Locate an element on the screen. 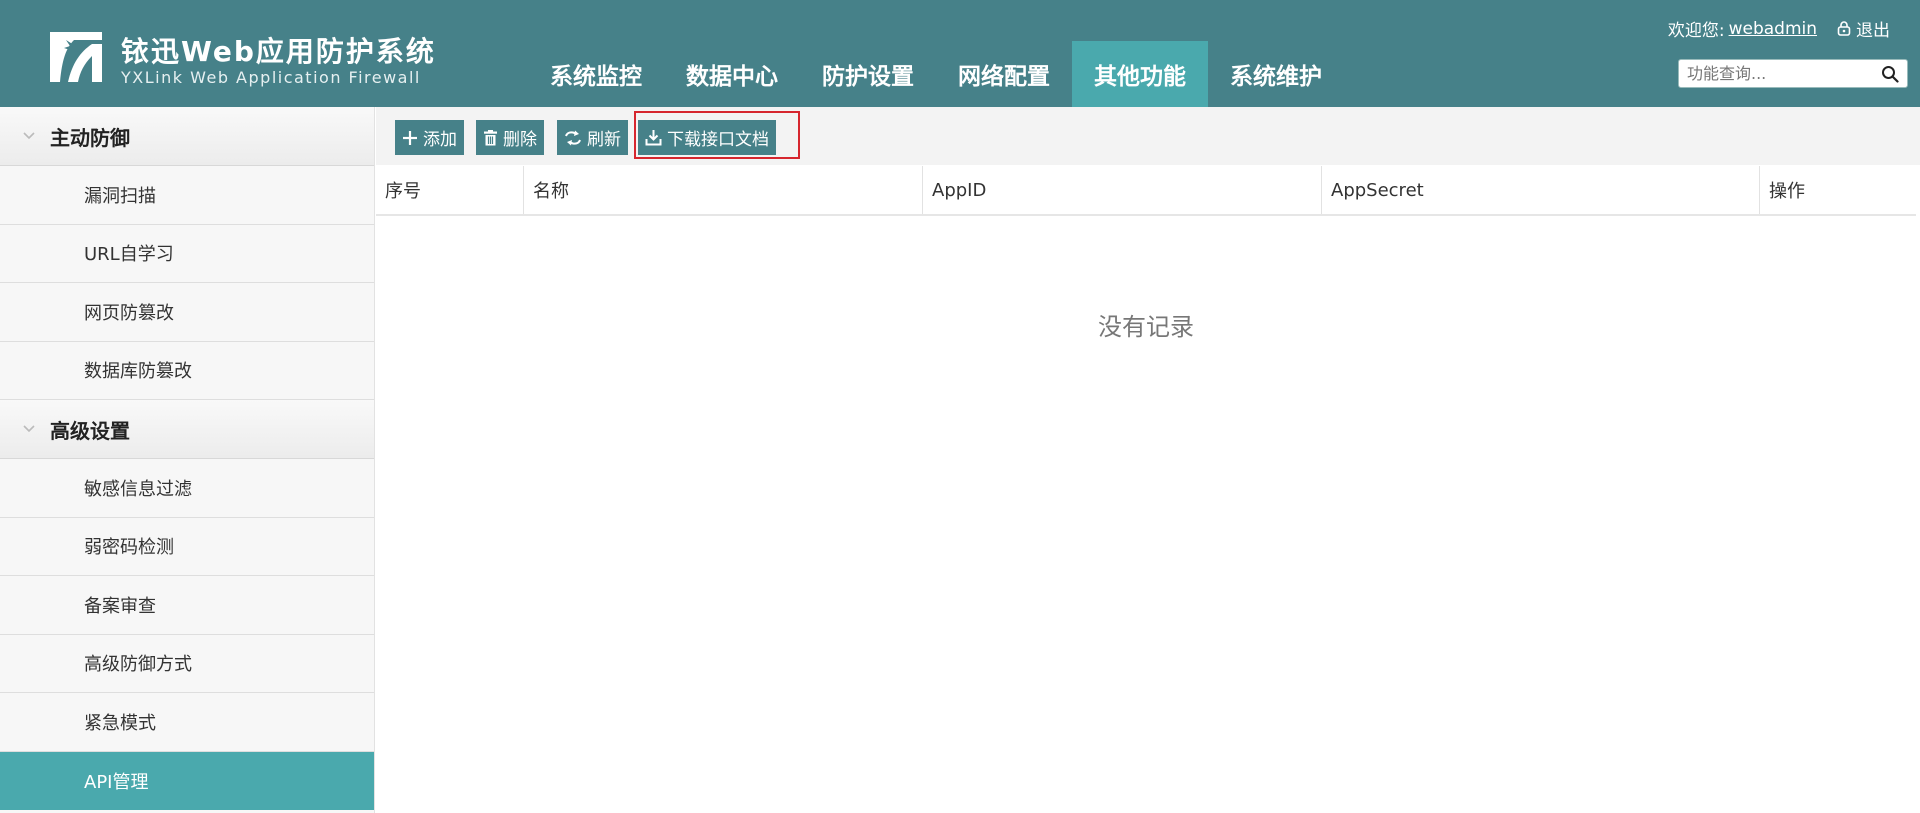  table-header: 序号 名称 AppID AppSecret 操作 is located at coordinates (1146, 191).